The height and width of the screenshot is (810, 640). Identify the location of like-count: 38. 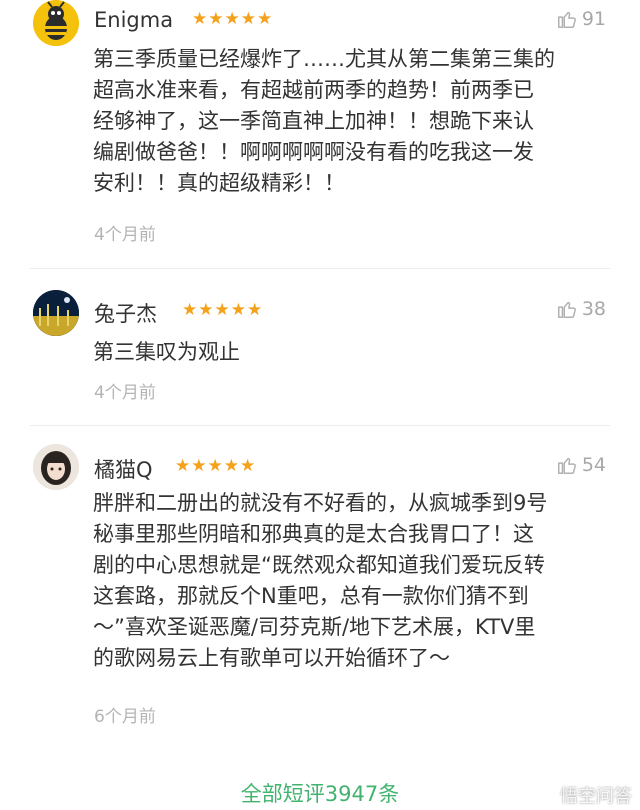
(593, 309).